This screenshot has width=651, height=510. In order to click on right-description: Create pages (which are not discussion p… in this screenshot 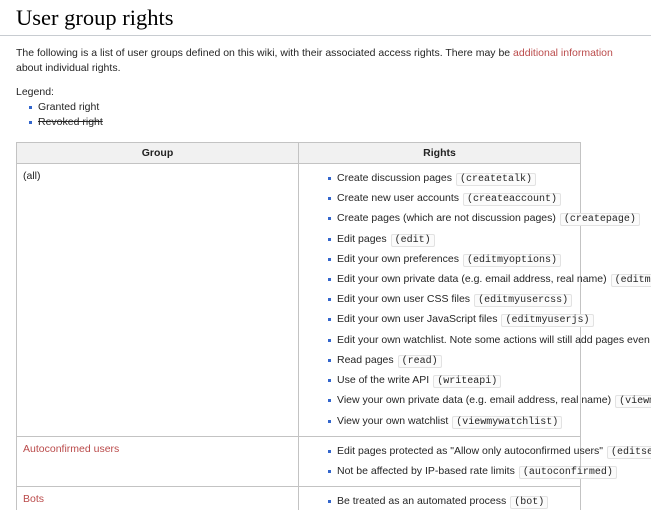, I will do `click(446, 218)`.